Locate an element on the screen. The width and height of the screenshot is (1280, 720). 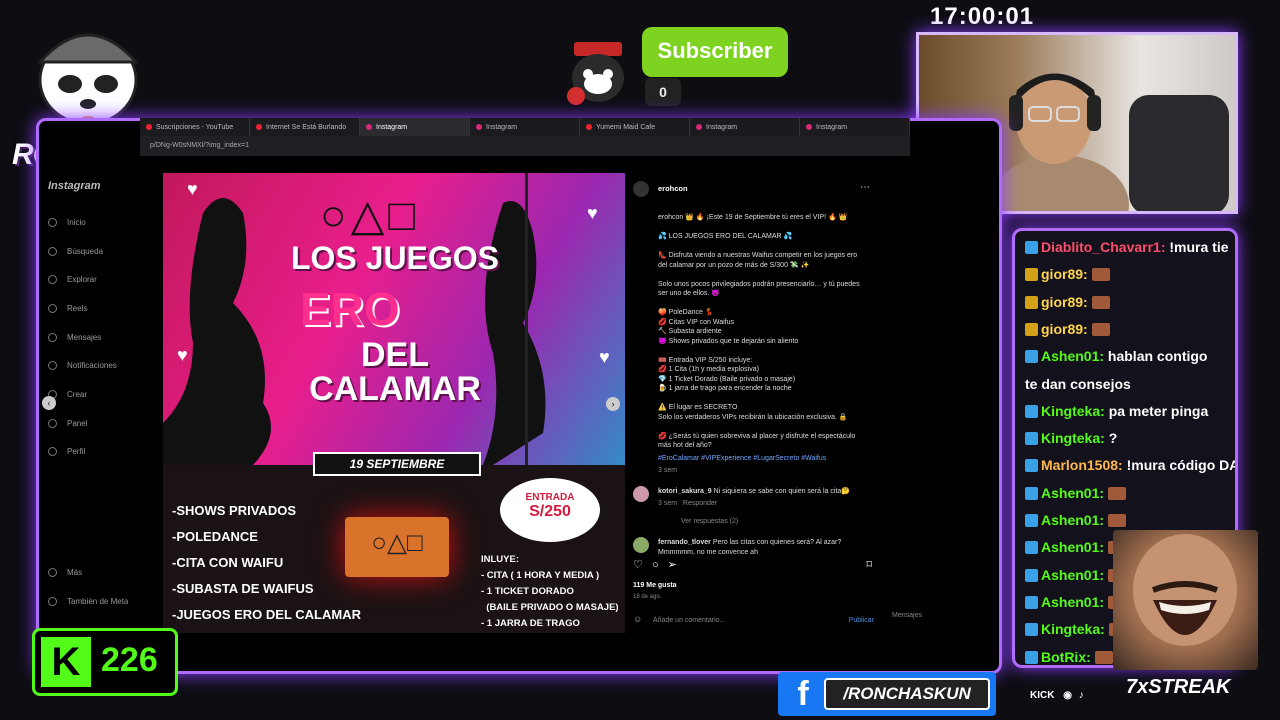
chat-text: pa meter pinga is located at coordinates (1158, 410).